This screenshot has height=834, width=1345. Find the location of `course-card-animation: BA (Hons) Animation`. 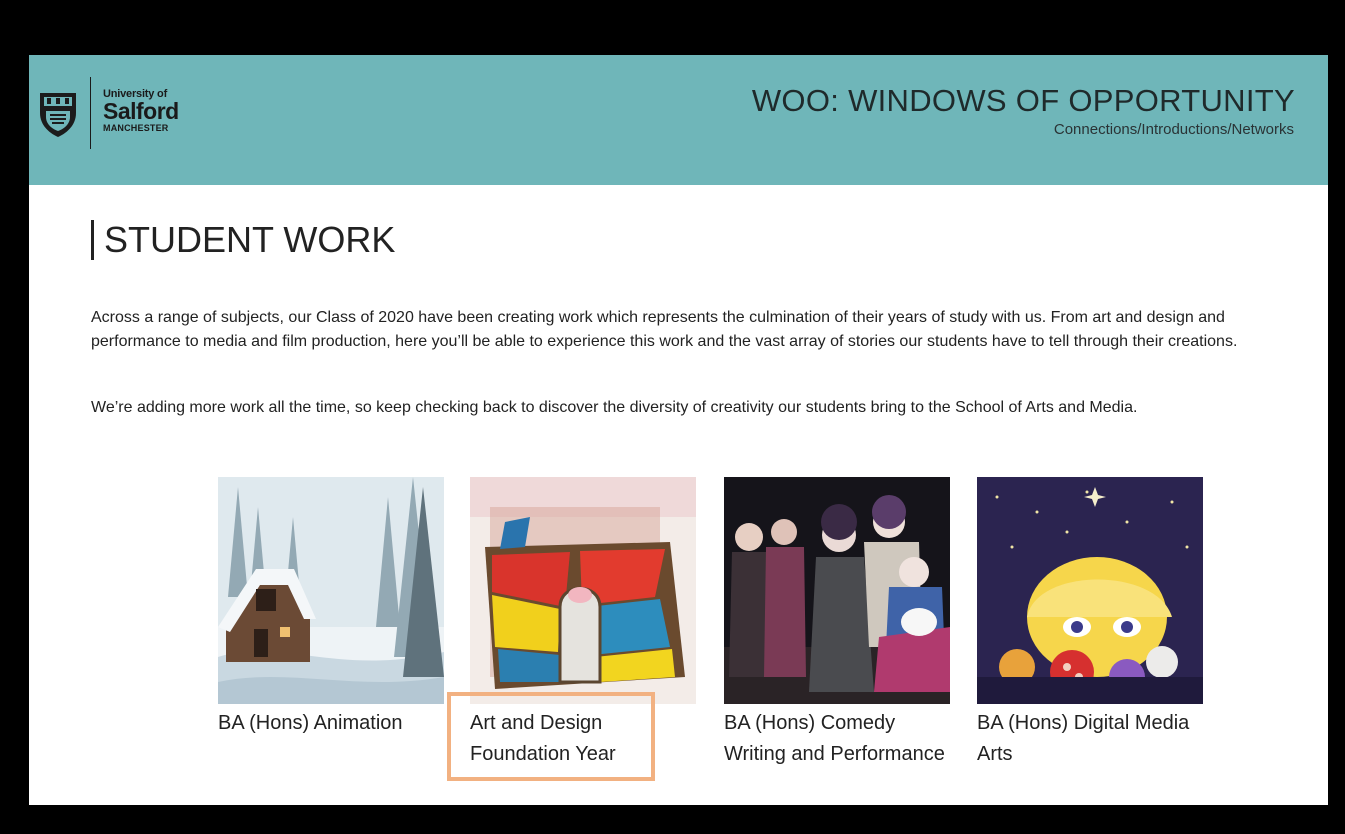

course-card-animation: BA (Hons) Animation is located at coordinates (331, 608).